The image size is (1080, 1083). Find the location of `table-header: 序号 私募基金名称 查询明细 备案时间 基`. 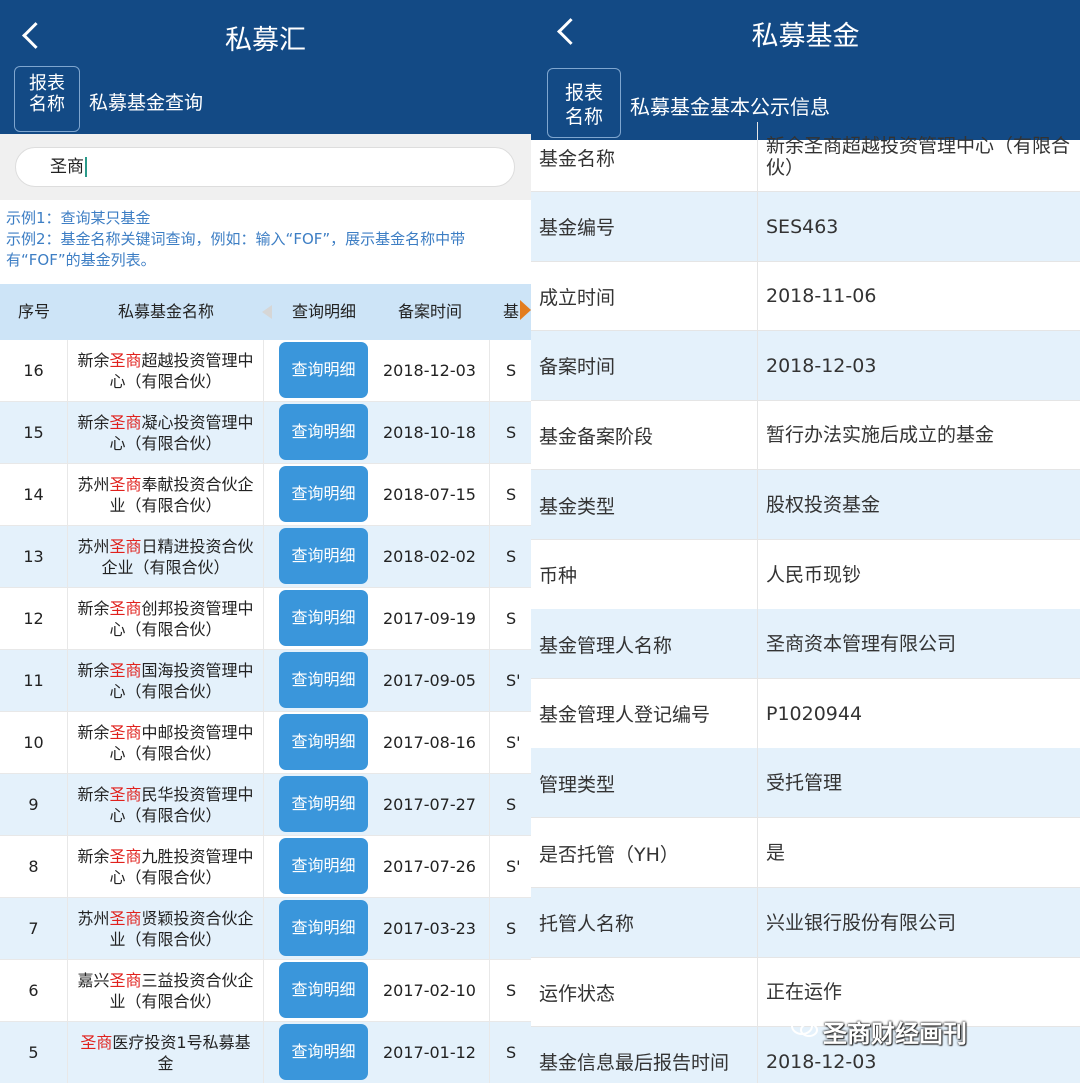

table-header: 序号 私募基金名称 查询明细 备案时间 基 is located at coordinates (265, 312).